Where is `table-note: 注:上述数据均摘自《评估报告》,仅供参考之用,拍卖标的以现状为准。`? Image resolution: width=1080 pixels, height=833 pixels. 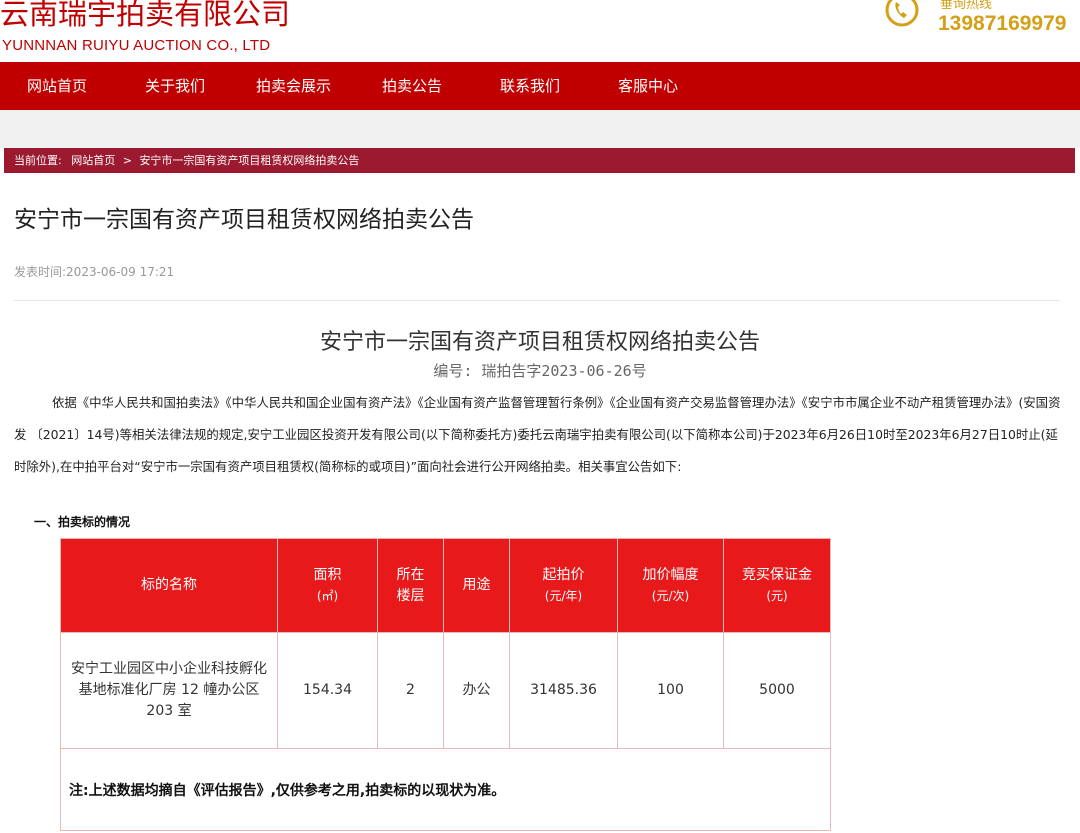
table-note: 注:上述数据均摘自《评估报告》,仅供参考之用,拍卖标的以现状为准。 is located at coordinates (445, 789).